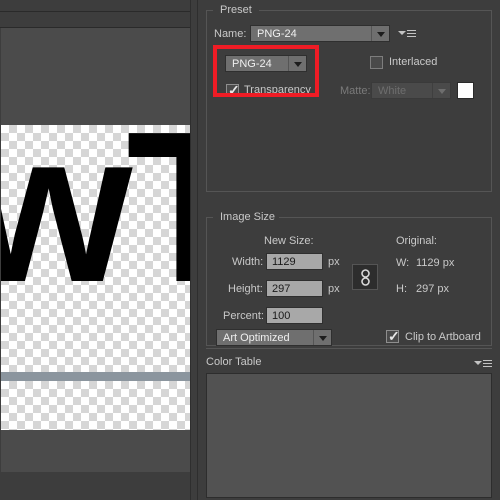  I want to click on preset-panel-title: Preset, so click(236, 10).